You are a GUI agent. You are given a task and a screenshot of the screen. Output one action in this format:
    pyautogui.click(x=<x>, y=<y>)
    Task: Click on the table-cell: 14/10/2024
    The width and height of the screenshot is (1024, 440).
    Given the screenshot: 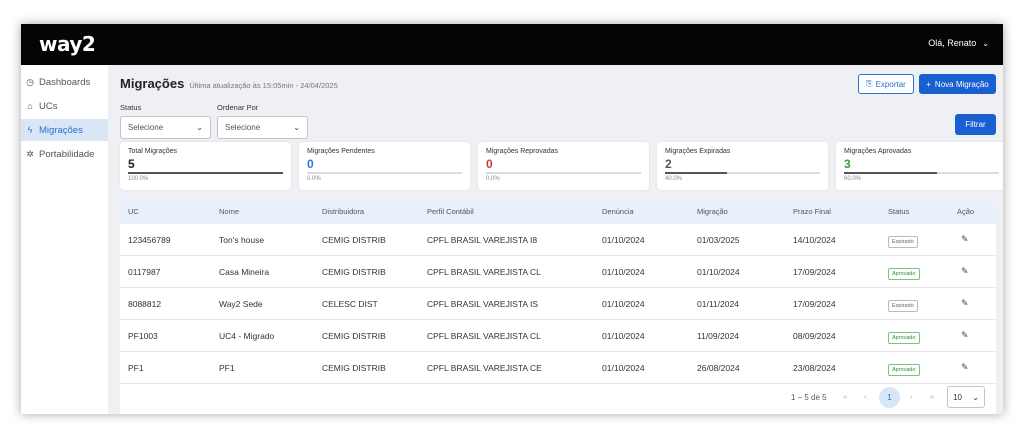 What is the action you would take?
    pyautogui.click(x=814, y=239)
    